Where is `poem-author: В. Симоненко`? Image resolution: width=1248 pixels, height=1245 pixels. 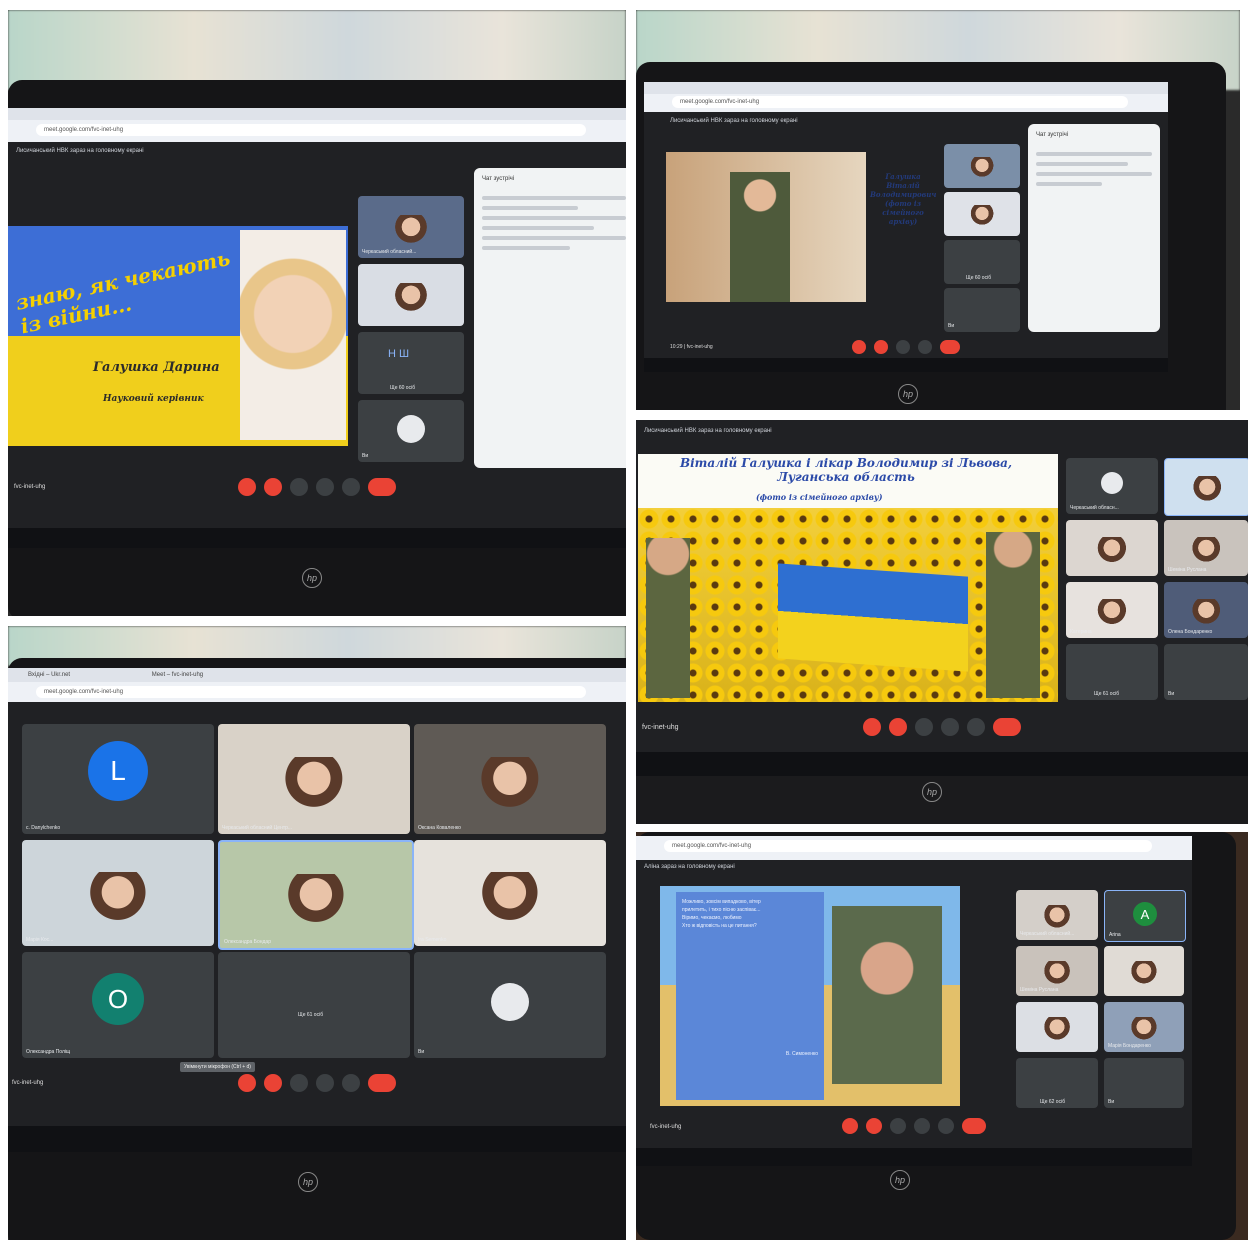 poem-author: В. Симоненко is located at coordinates (801, 1054).